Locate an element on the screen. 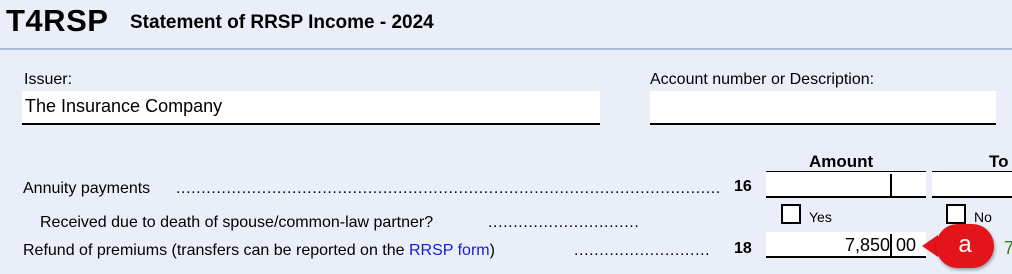 This screenshot has height=274, width=1012. annuity-amount-field is located at coordinates (846, 185).